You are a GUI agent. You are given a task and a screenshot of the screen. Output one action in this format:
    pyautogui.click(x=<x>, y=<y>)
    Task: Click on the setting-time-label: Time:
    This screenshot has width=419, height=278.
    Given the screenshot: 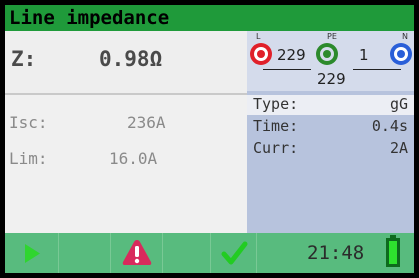 What is the action you would take?
    pyautogui.click(x=276, y=126)
    